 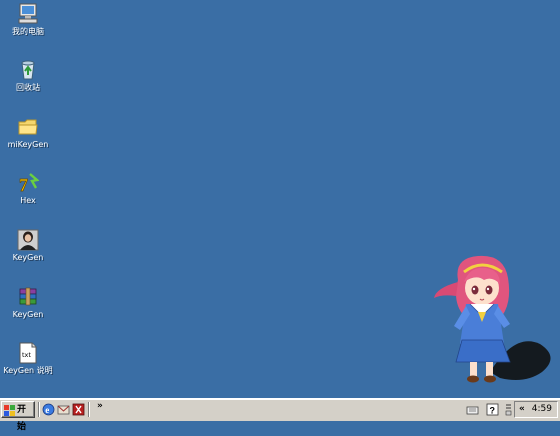 I want to click on desktop-icon-hex: 7 Hex, so click(x=28, y=189).